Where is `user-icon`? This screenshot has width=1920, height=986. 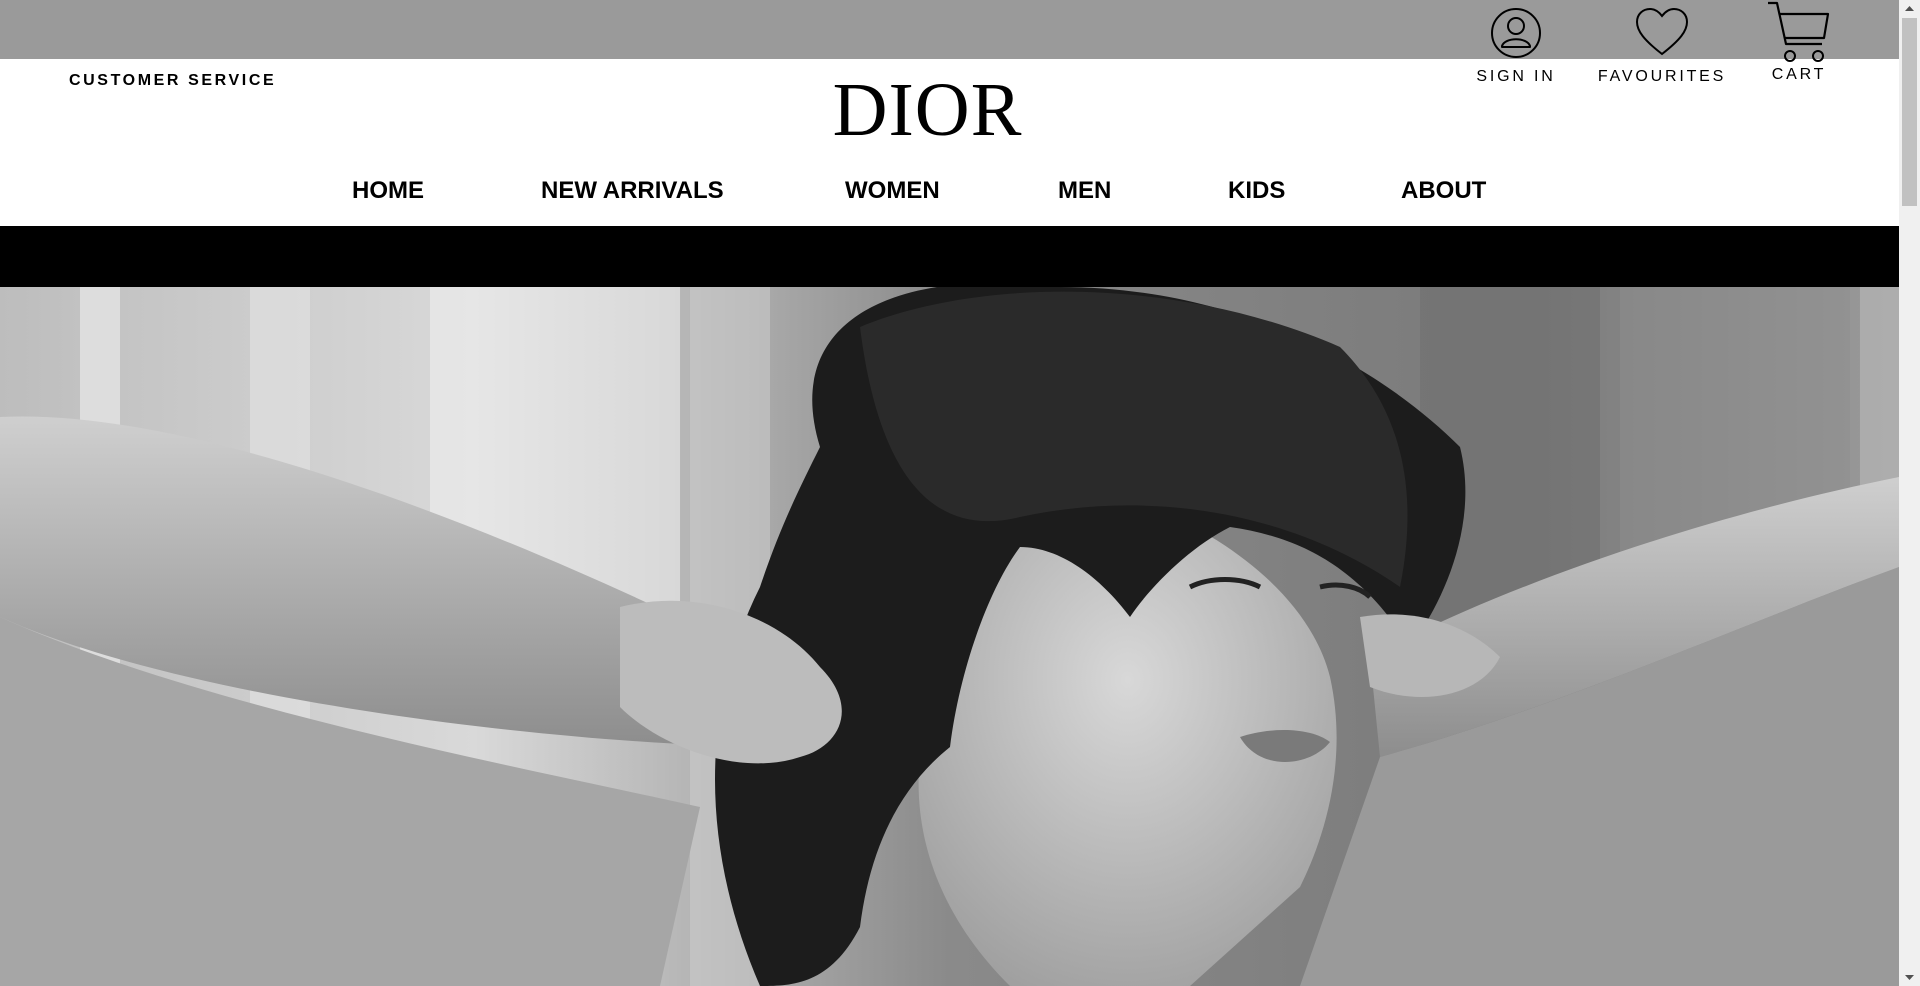
user-icon is located at coordinates (1516, 33).